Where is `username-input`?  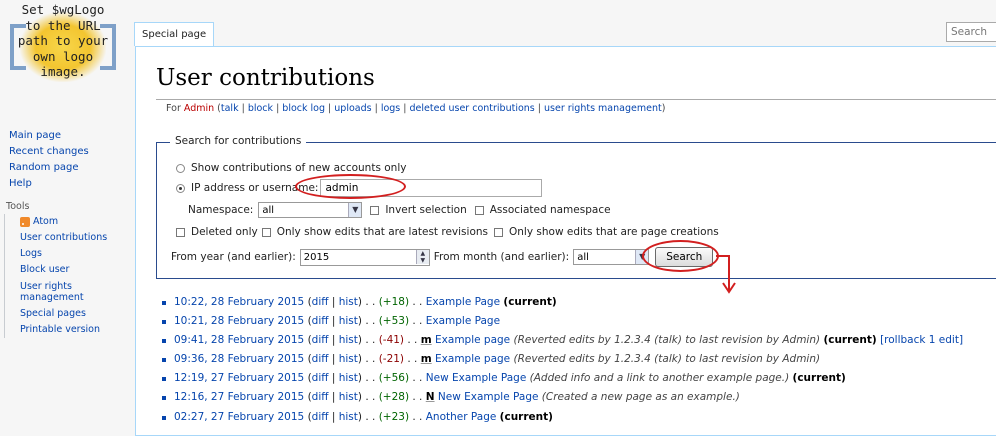 username-input is located at coordinates (431, 188).